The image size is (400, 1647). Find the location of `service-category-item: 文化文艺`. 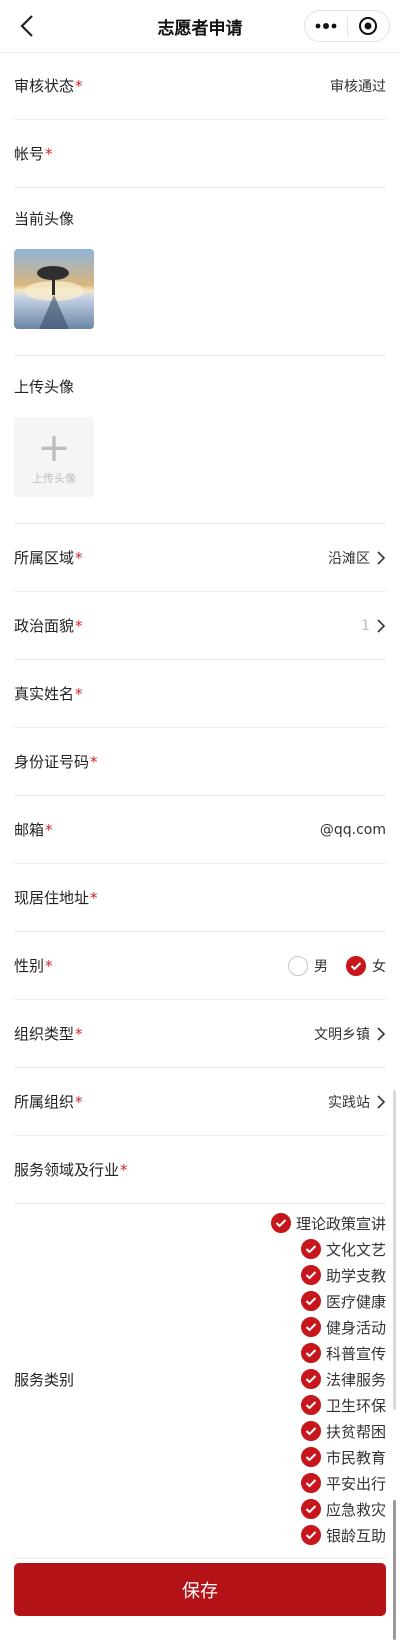

service-category-item: 文化文艺 is located at coordinates (343, 1249).